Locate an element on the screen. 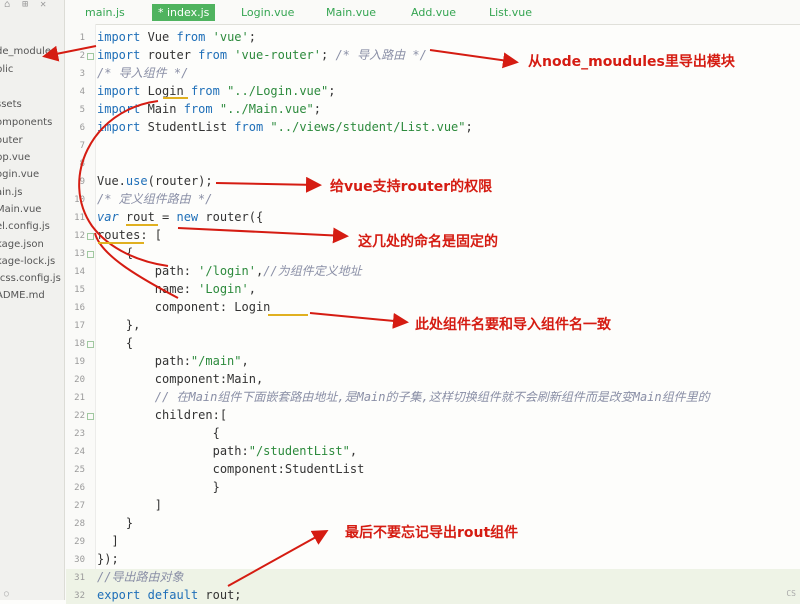  close-icon: ✕ is located at coordinates (43, 5).